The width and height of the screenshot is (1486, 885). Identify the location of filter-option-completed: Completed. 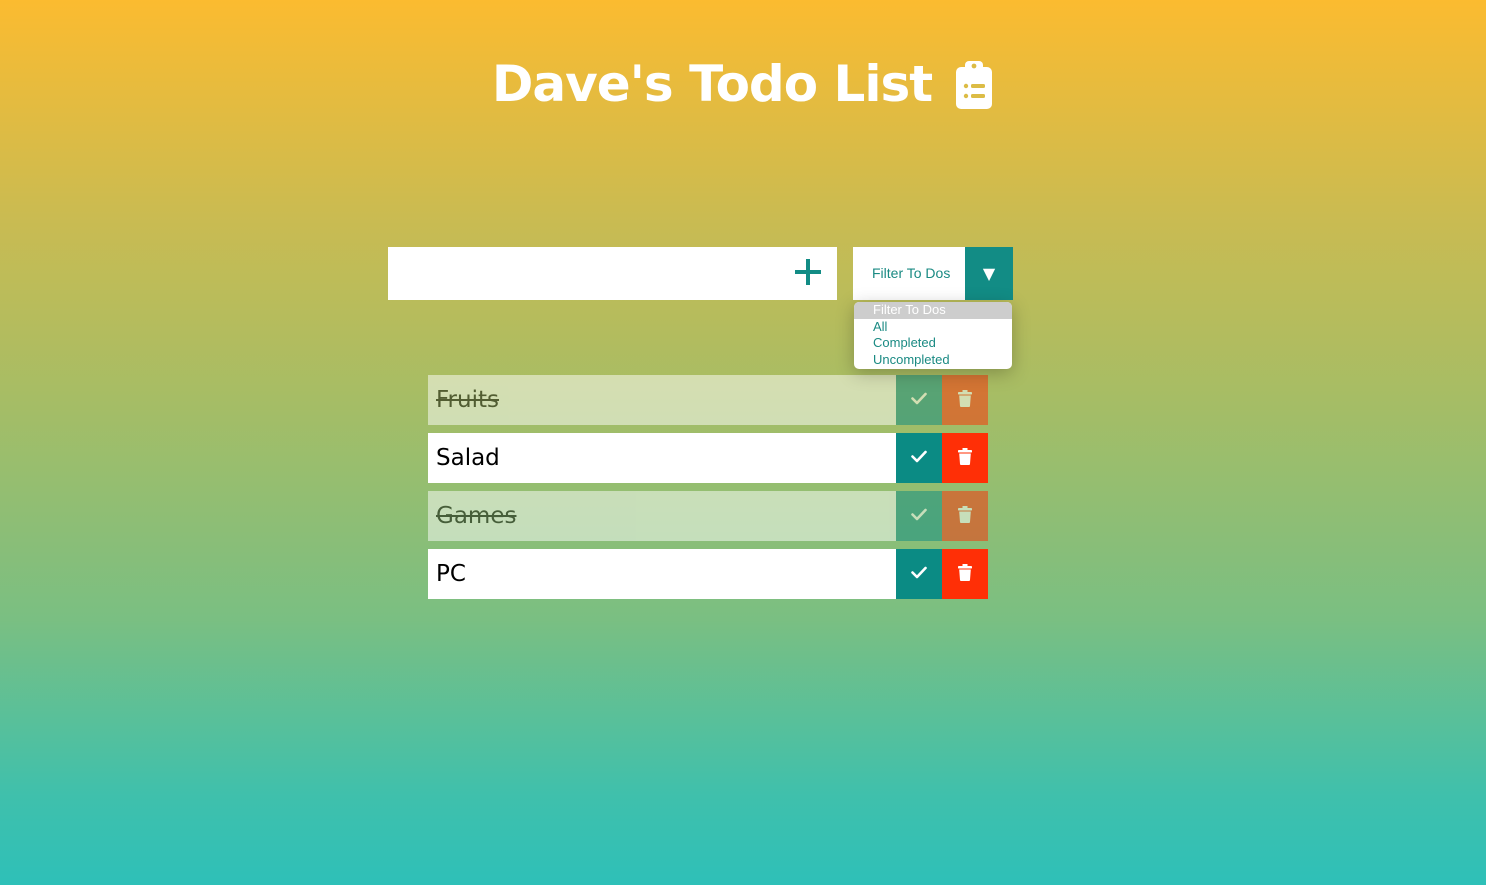
(933, 343).